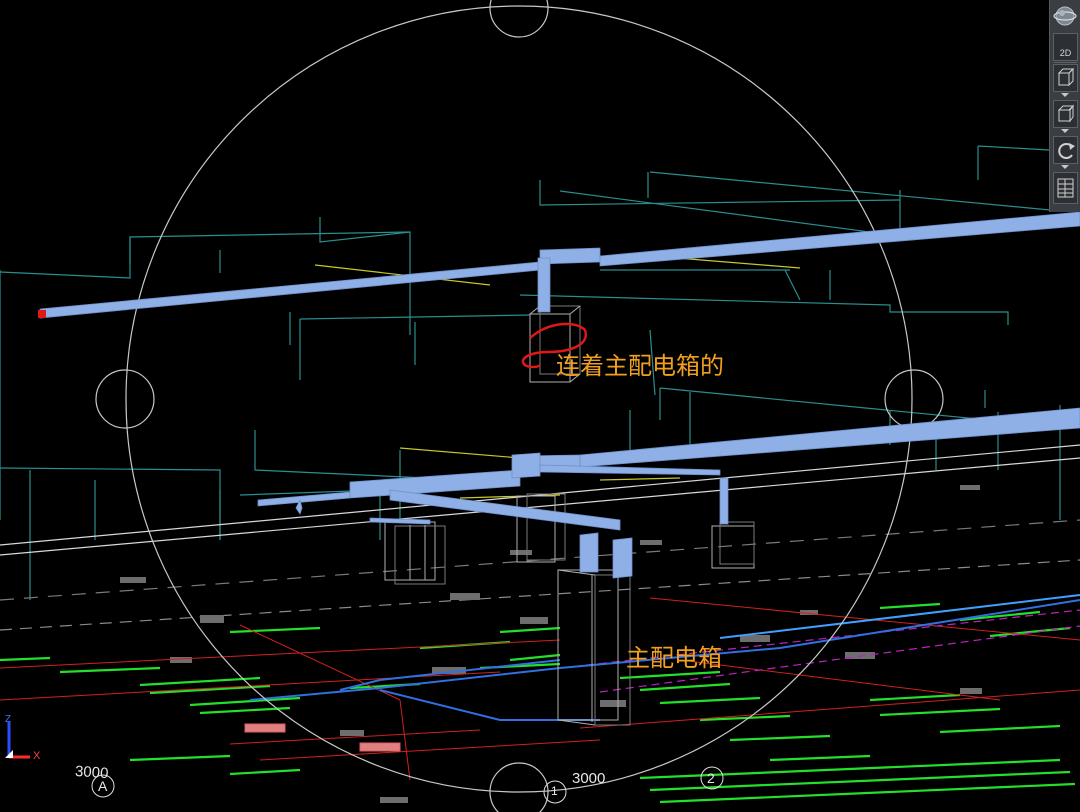 Image resolution: width=1080 pixels, height=812 pixels. Describe the element at coordinates (674, 658) in the screenshot. I see `main-box-annotation: 主配电箱` at that location.